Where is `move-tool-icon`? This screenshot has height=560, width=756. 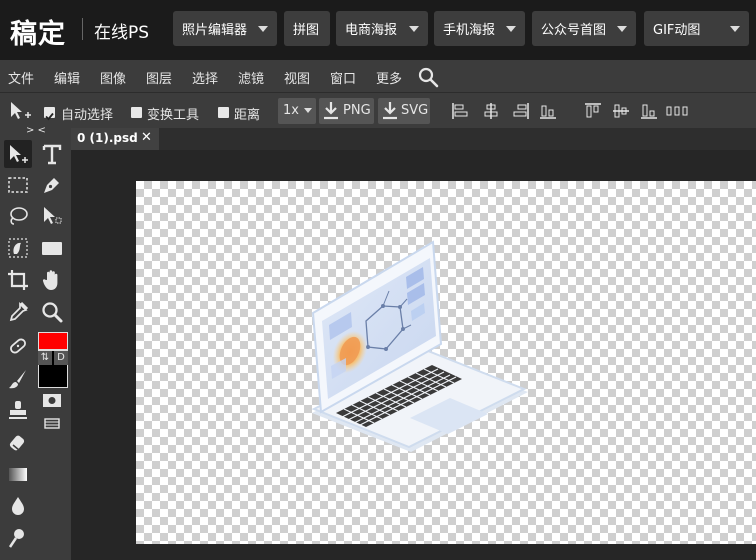 move-tool-icon is located at coordinates (19, 154).